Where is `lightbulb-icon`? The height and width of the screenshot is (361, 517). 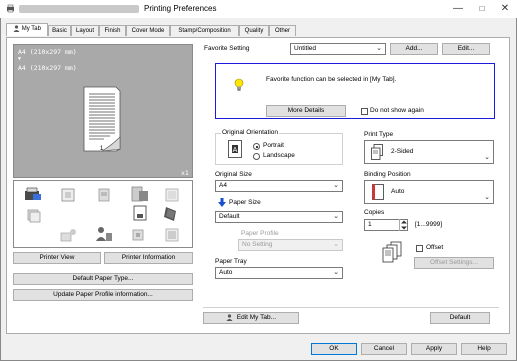
lightbulb-icon is located at coordinates (239, 85).